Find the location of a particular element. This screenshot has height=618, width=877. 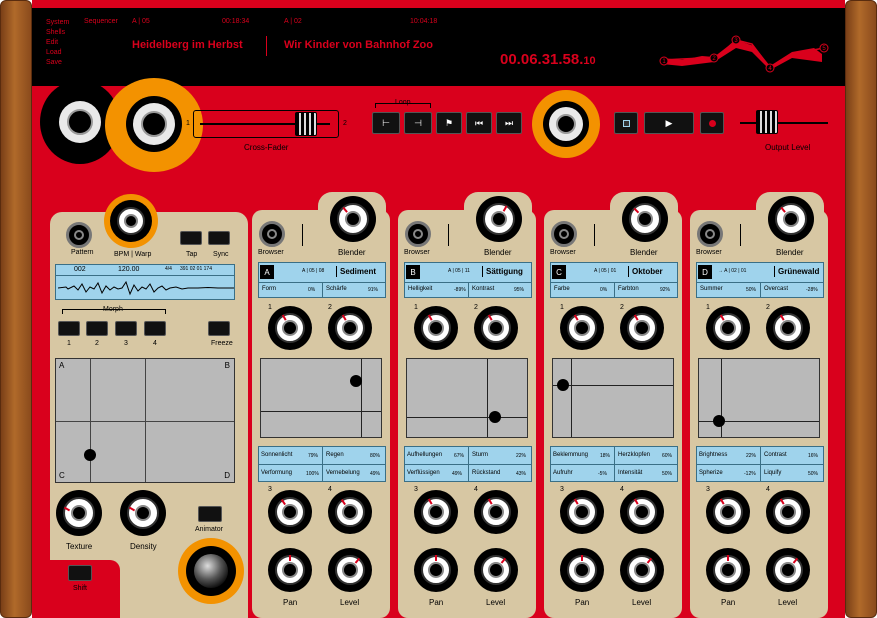

sync-button is located at coordinates (219, 238).